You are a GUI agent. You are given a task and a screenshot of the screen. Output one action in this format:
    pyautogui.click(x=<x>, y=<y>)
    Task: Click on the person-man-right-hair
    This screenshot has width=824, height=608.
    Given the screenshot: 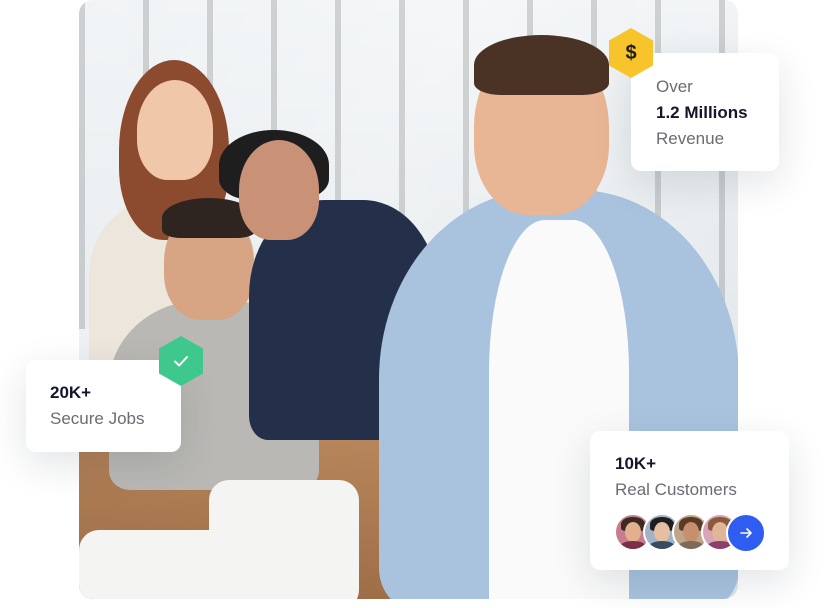 What is the action you would take?
    pyautogui.click(x=541, y=65)
    